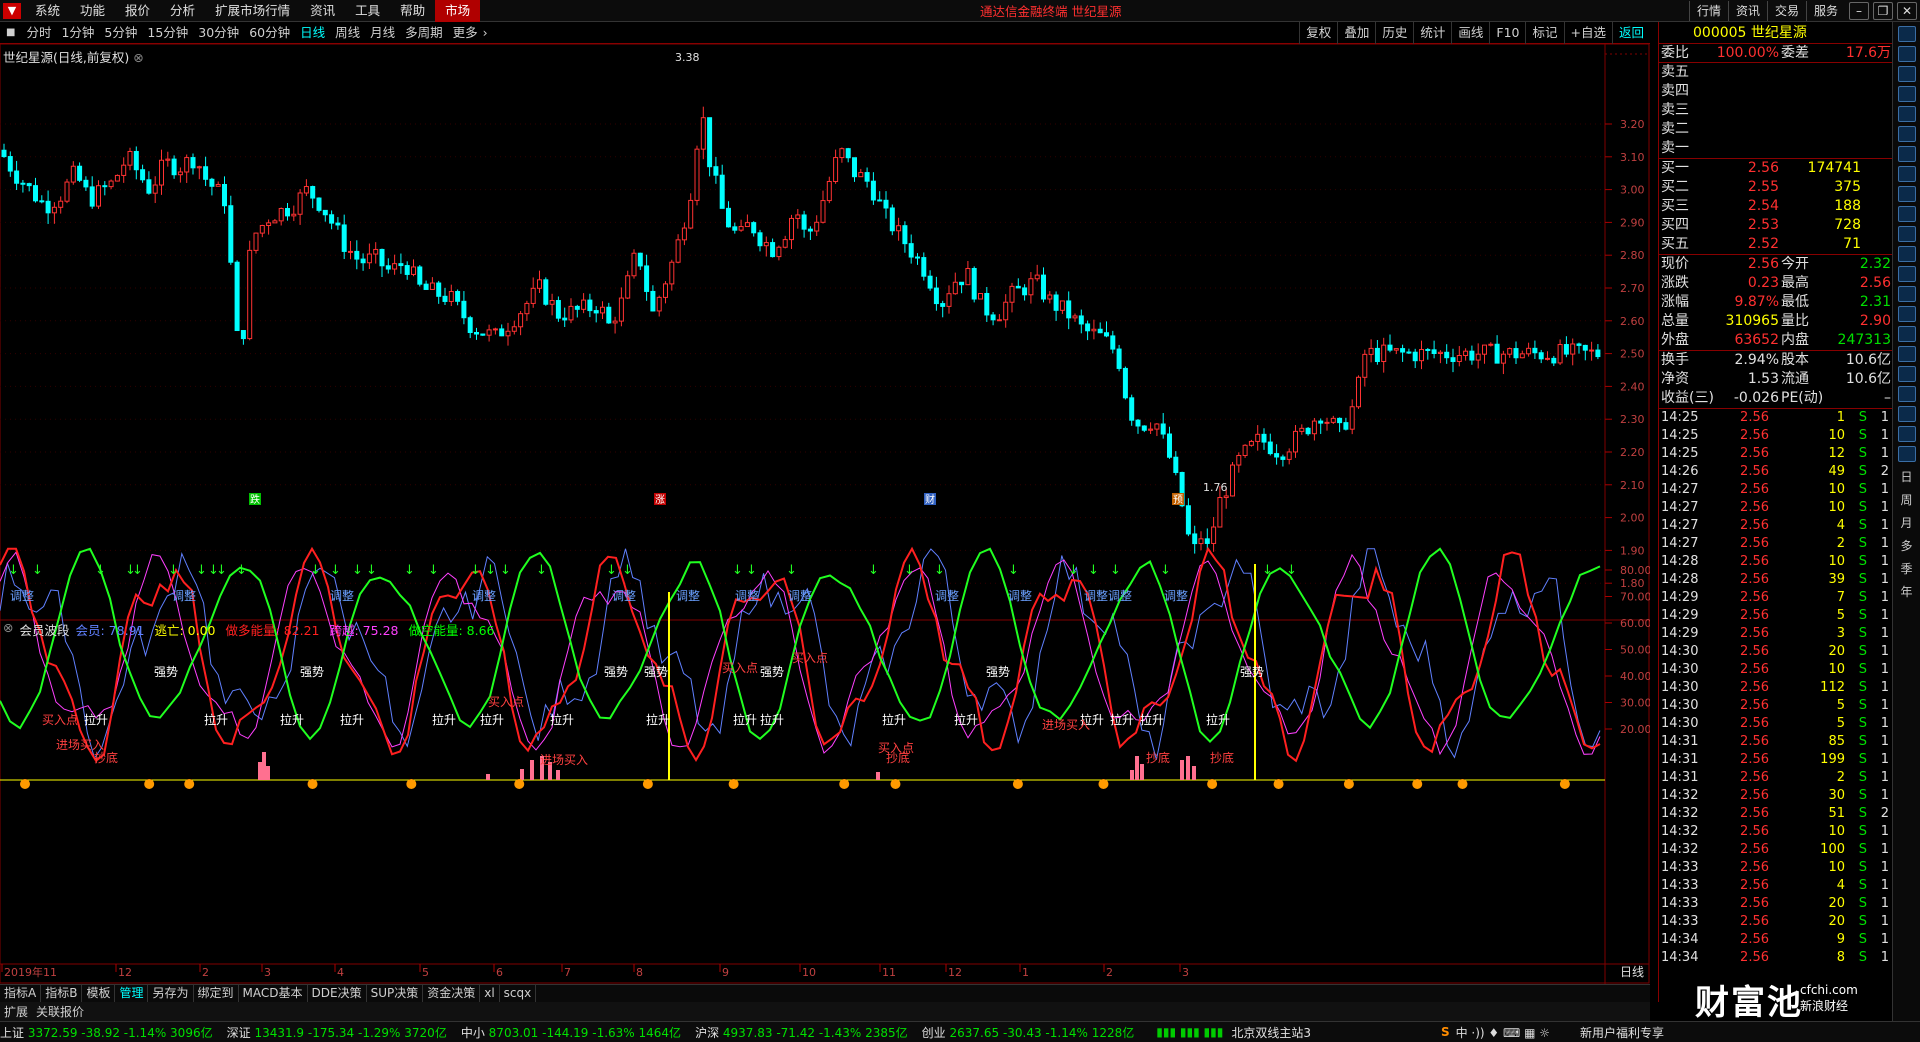 The image size is (1920, 1042). What do you see at coordinates (458, 11) in the screenshot?
I see `menu-market: 市场` at bounding box center [458, 11].